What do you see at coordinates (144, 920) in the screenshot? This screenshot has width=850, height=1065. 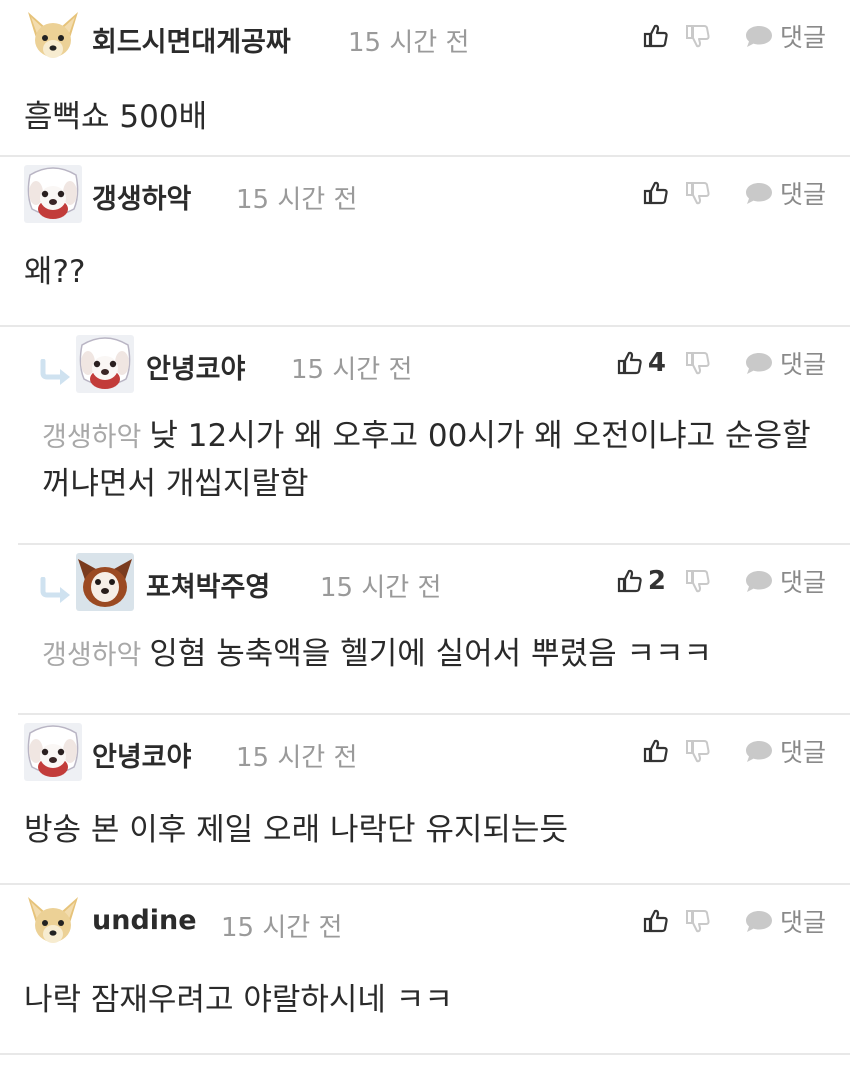 I see `author-name: undine` at bounding box center [144, 920].